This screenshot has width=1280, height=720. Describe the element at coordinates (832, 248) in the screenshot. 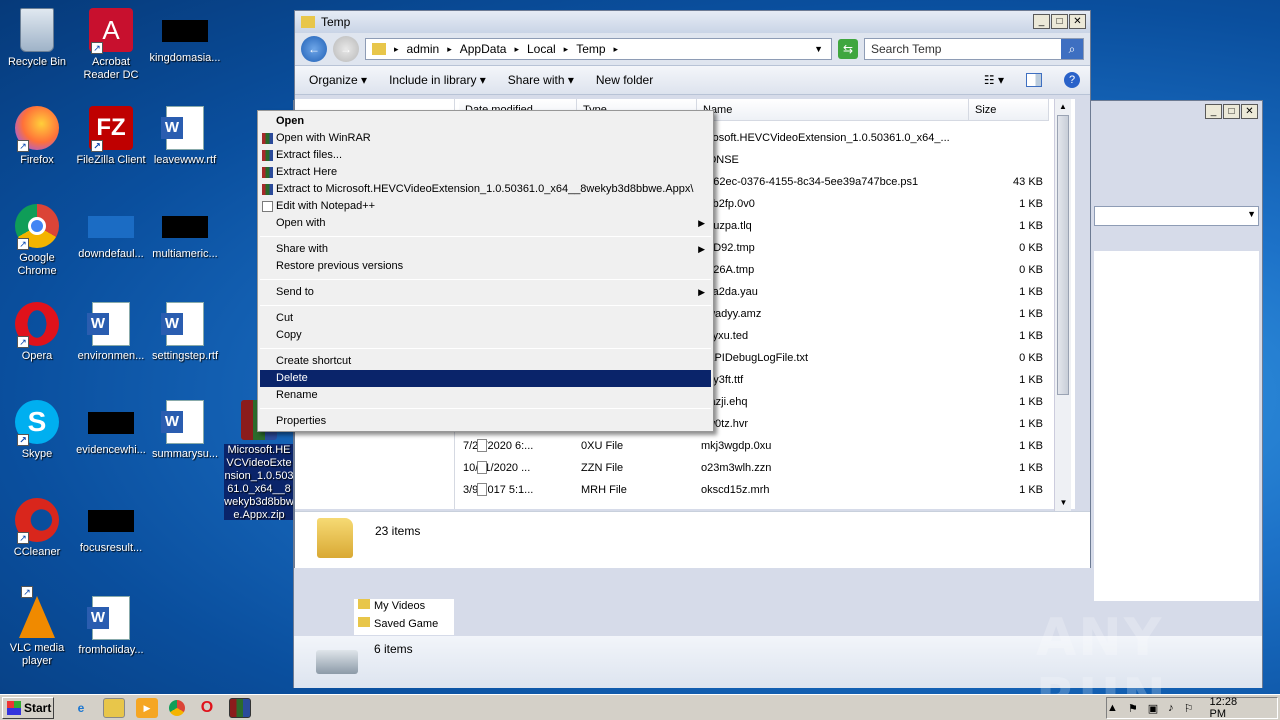

I see `file-cell-name: II5D92.tmp` at that location.